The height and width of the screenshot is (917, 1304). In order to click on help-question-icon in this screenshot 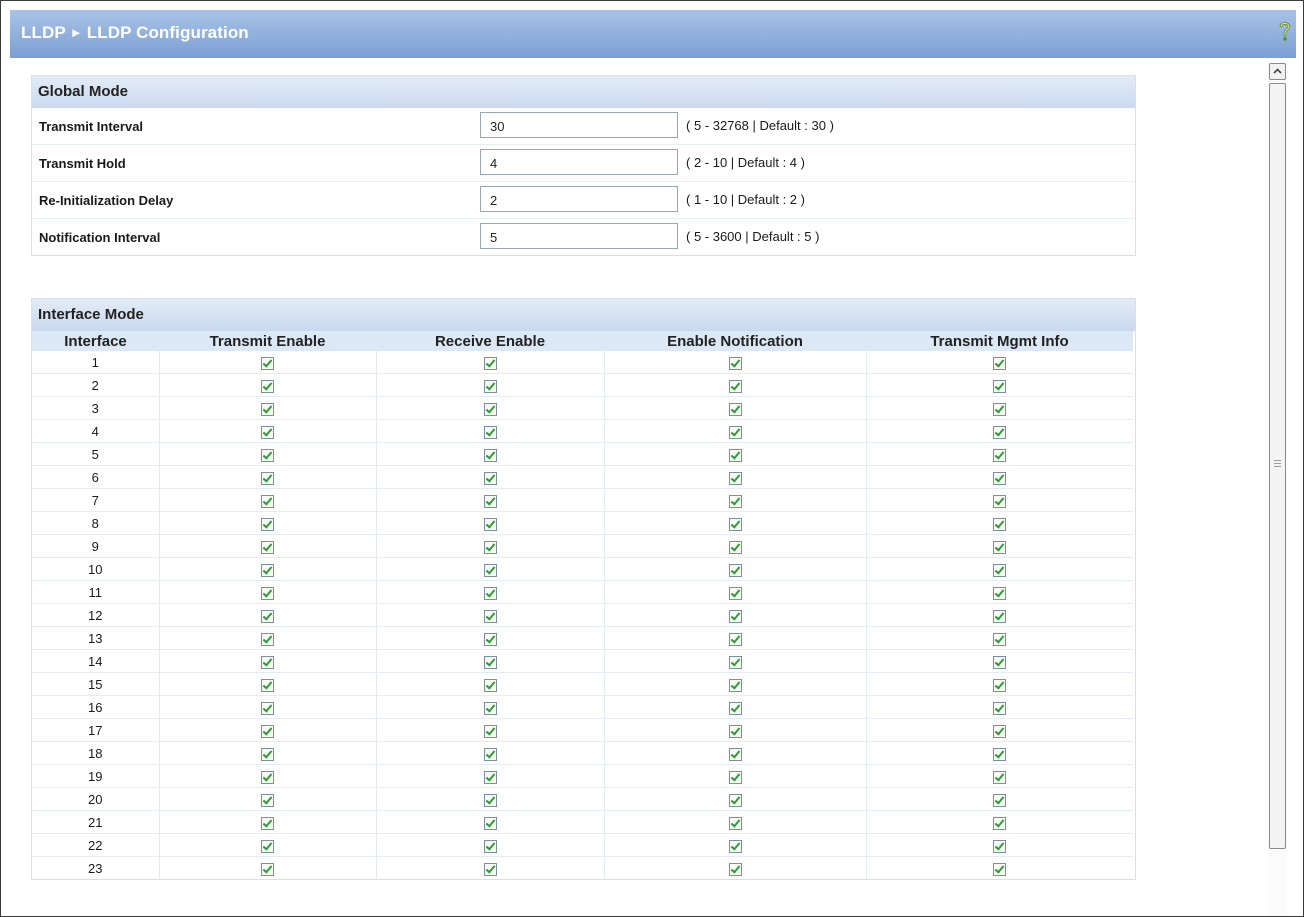, I will do `click(1285, 31)`.